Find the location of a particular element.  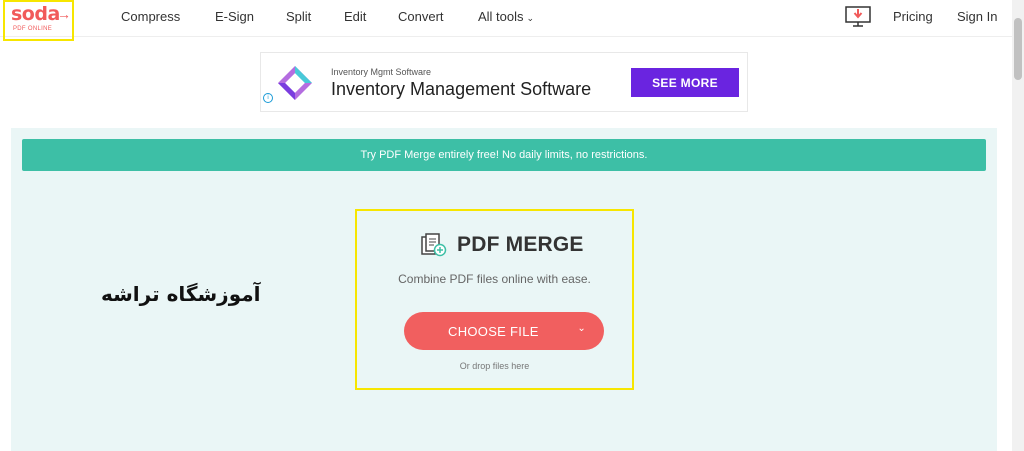

nav-all-tools-label: All tools is located at coordinates (501, 16).